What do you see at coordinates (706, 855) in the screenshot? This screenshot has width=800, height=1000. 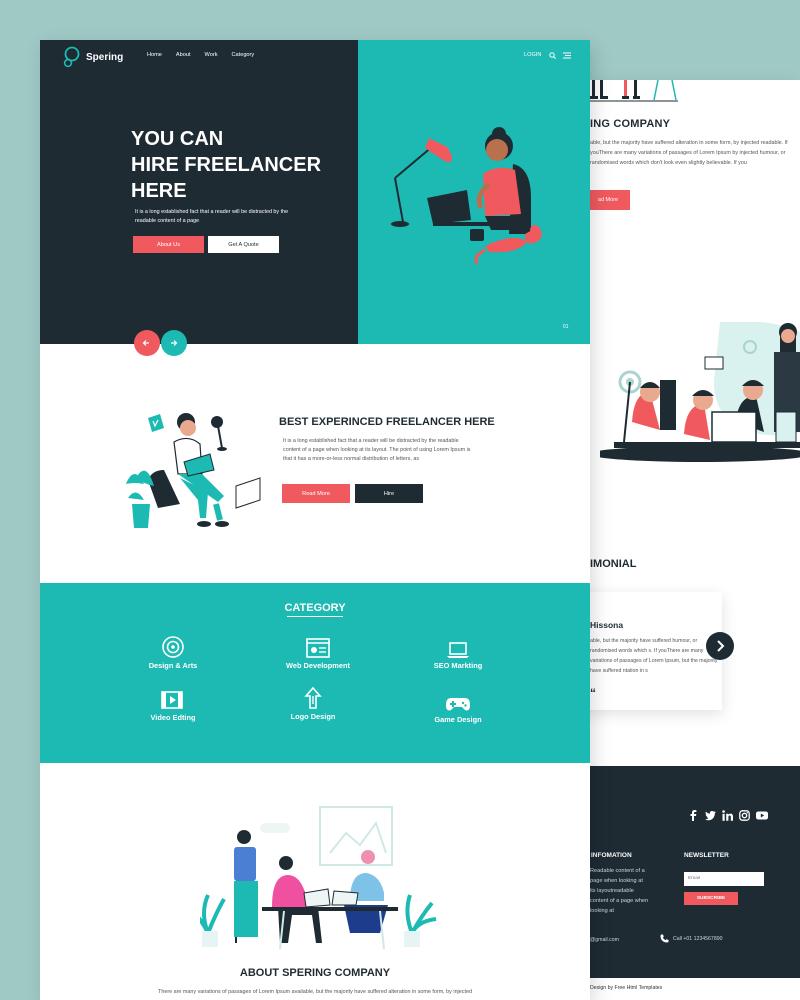 I see `newsletter-title: NEWSLETTER` at bounding box center [706, 855].